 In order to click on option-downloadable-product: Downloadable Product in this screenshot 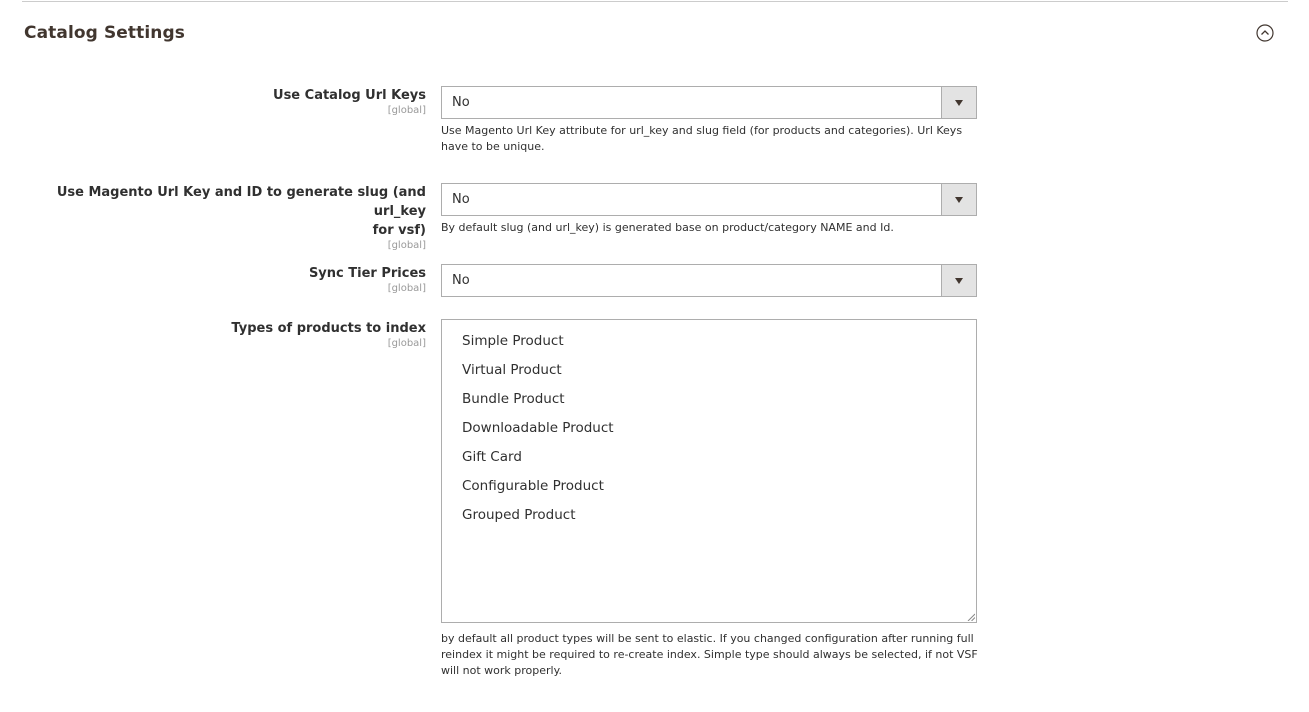, I will do `click(538, 428)`.